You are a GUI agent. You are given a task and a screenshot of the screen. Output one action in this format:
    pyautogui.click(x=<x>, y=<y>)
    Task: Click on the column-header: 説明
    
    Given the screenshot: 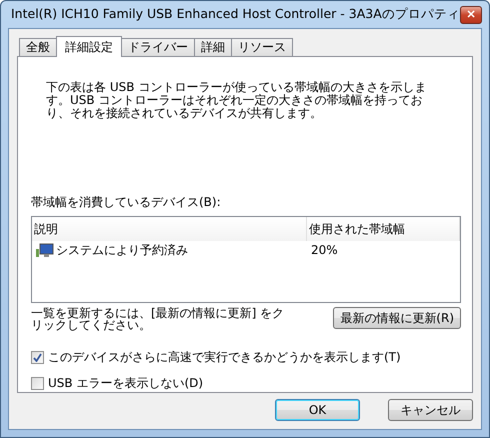 What is the action you would take?
    pyautogui.click(x=169, y=229)
    